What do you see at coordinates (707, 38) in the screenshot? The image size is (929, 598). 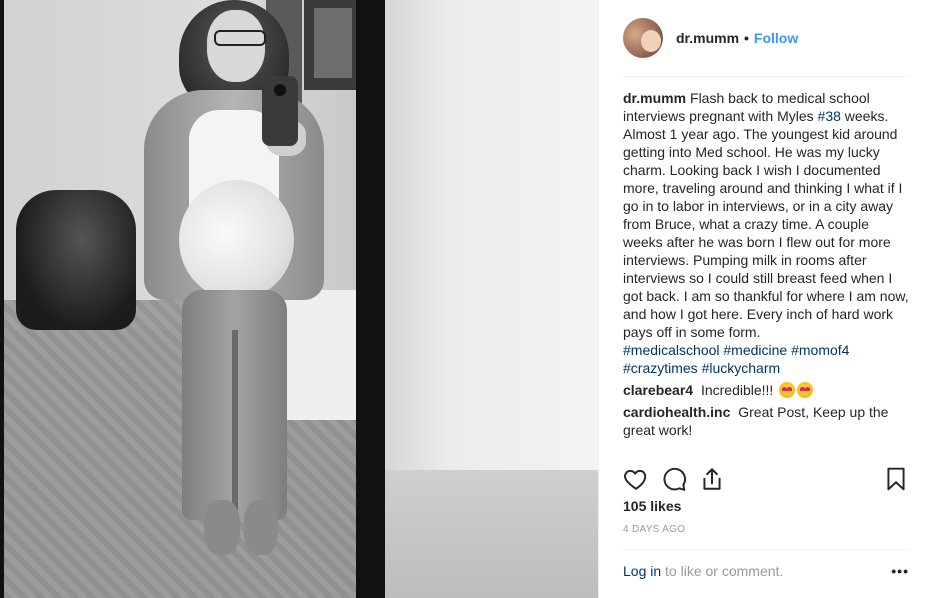 I see `header-username: dr.mumm` at bounding box center [707, 38].